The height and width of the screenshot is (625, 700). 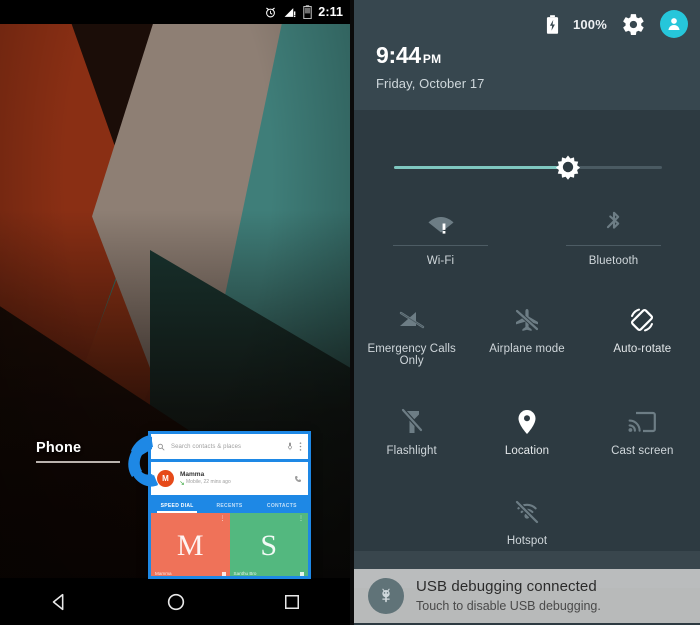 I want to click on contact-detail-text: Mobile, 22 mins ago, so click(x=208, y=482).